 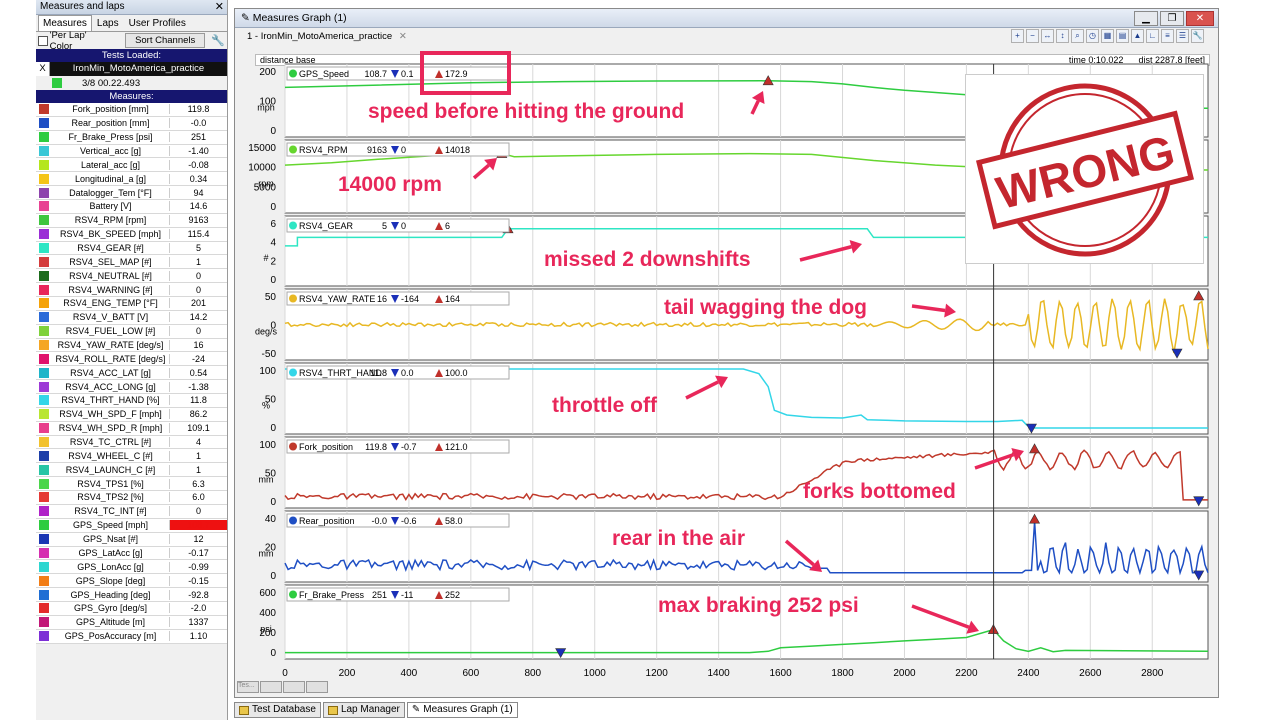 I want to click on annotation-rpm: 14000 rpm, so click(x=390, y=184).